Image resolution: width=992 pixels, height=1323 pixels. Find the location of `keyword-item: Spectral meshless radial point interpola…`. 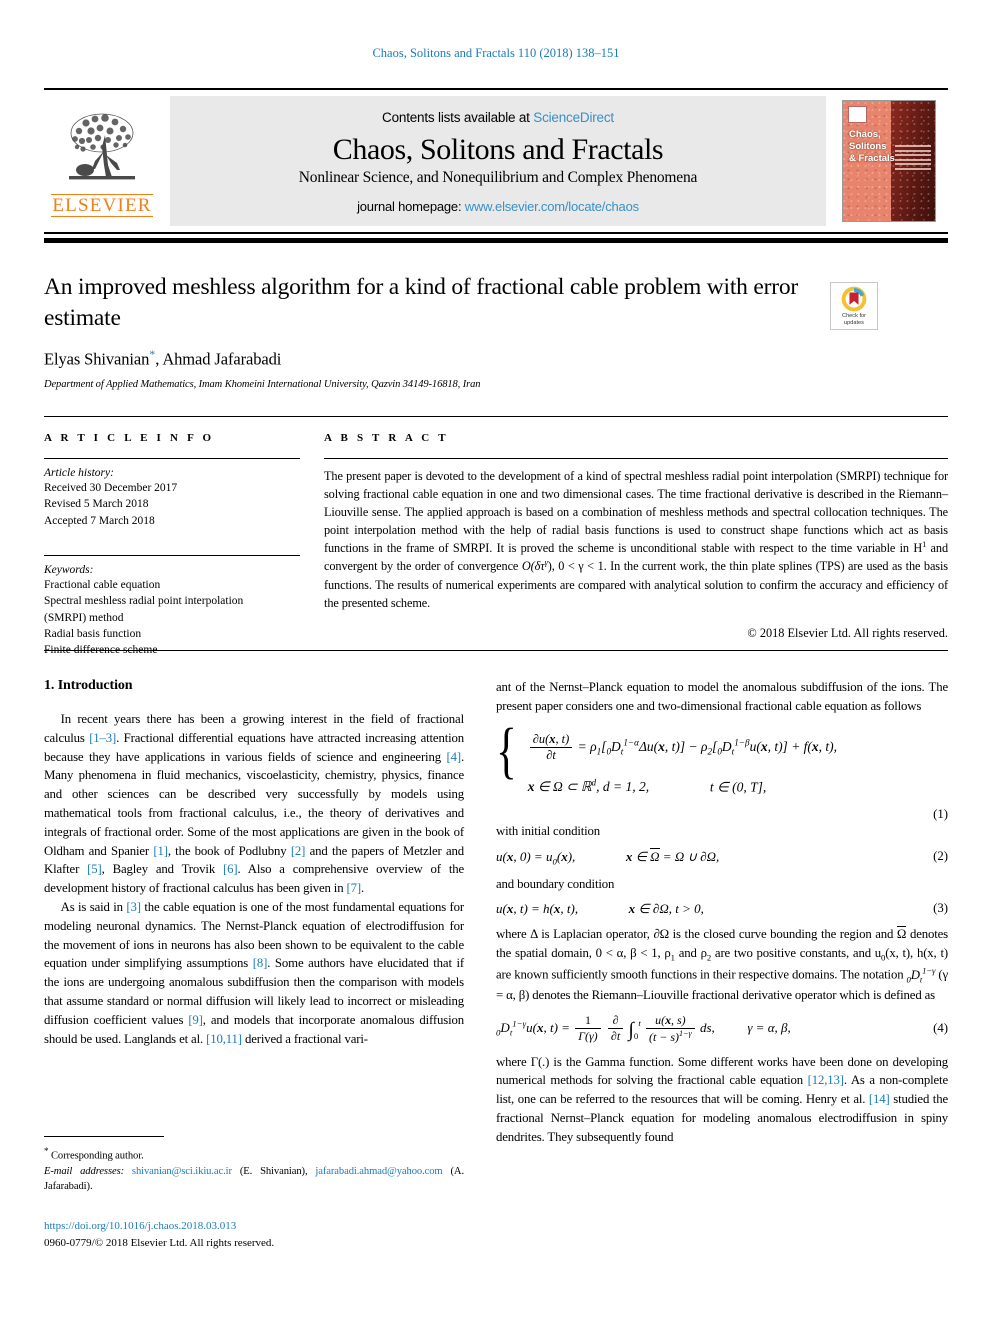

keyword-item: Spectral meshless radial point interpola… is located at coordinates (144, 601).